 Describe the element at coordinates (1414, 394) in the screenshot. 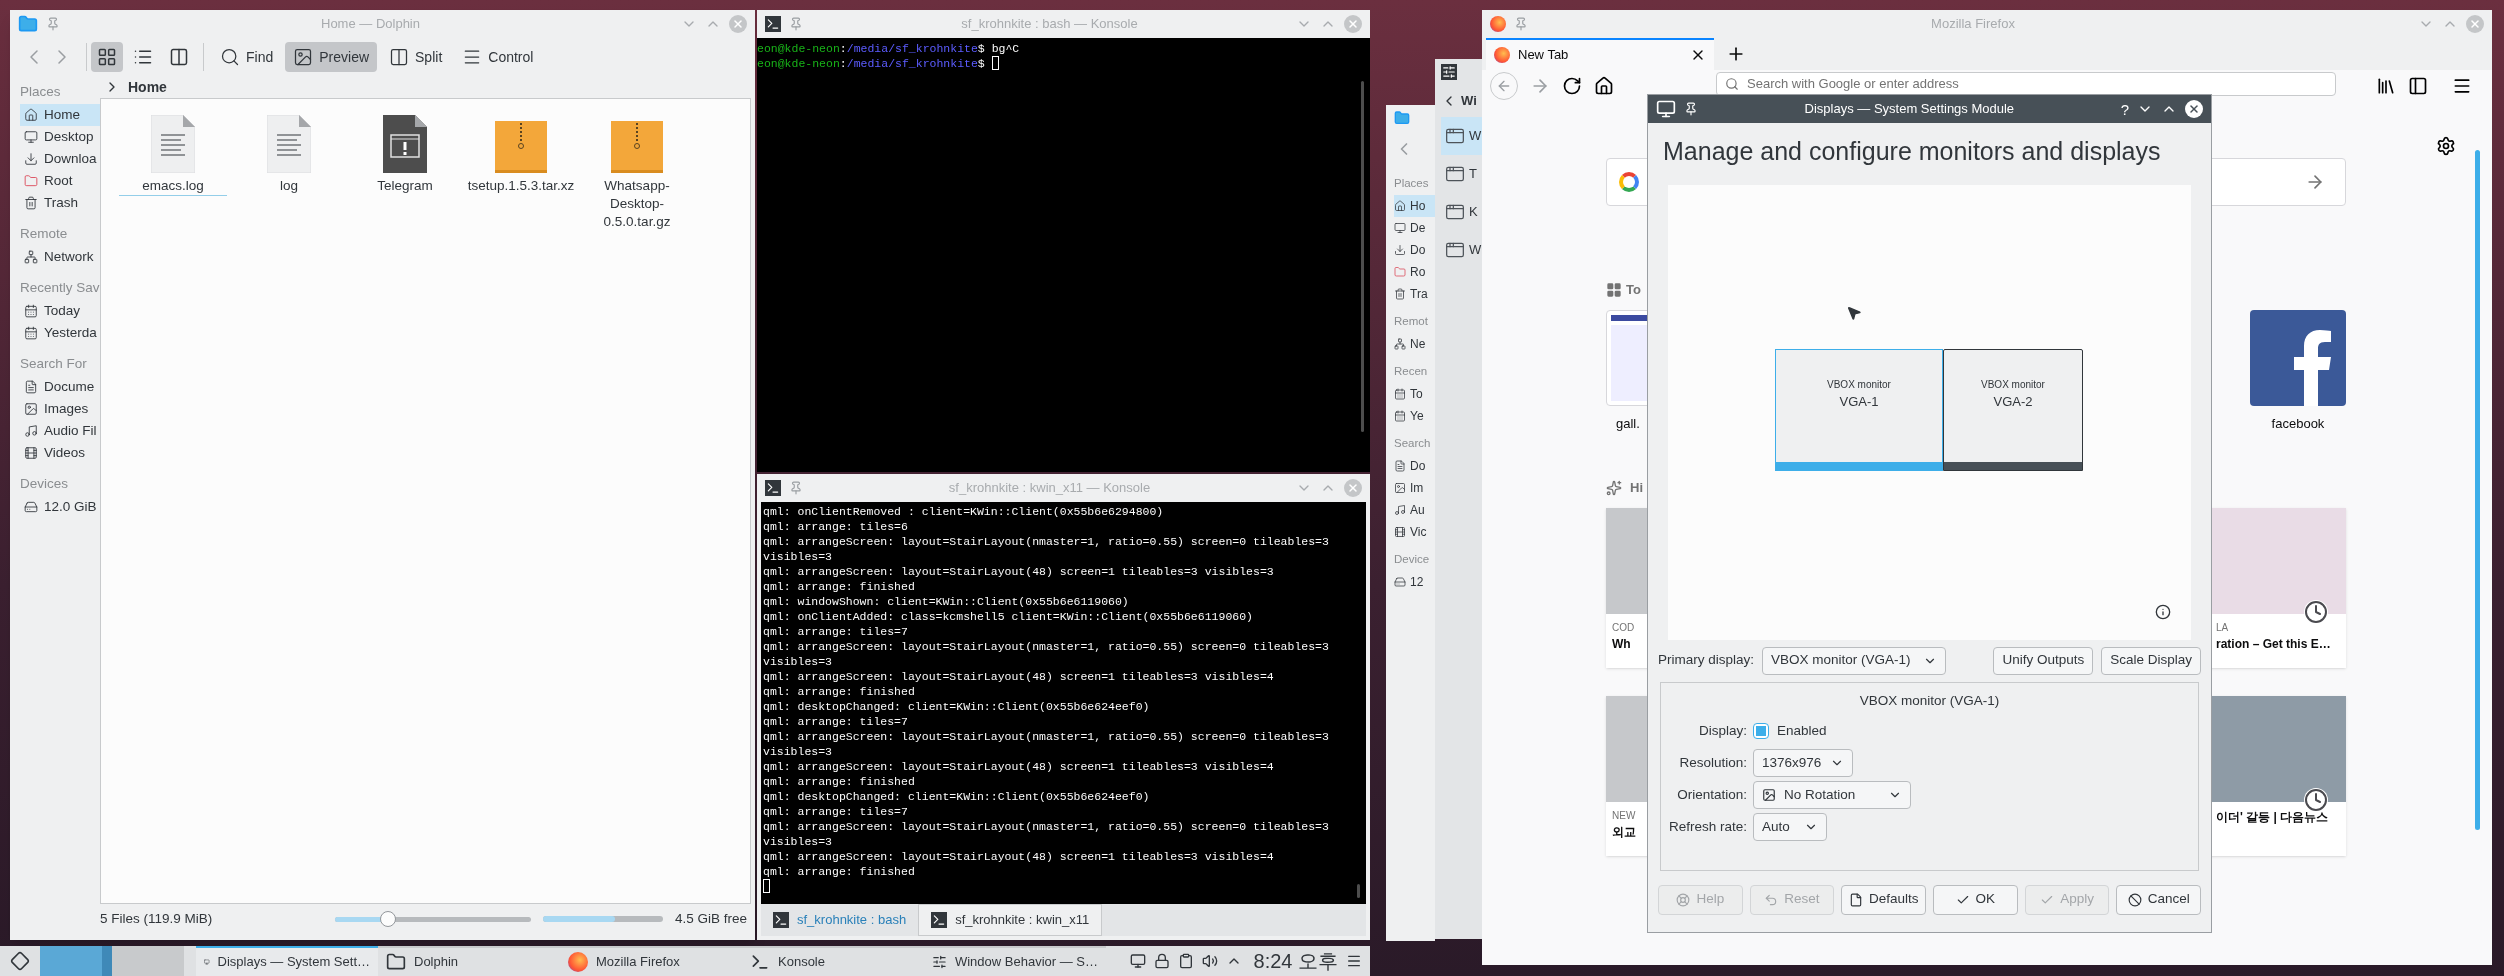

I see `sidebar-item: To` at that location.